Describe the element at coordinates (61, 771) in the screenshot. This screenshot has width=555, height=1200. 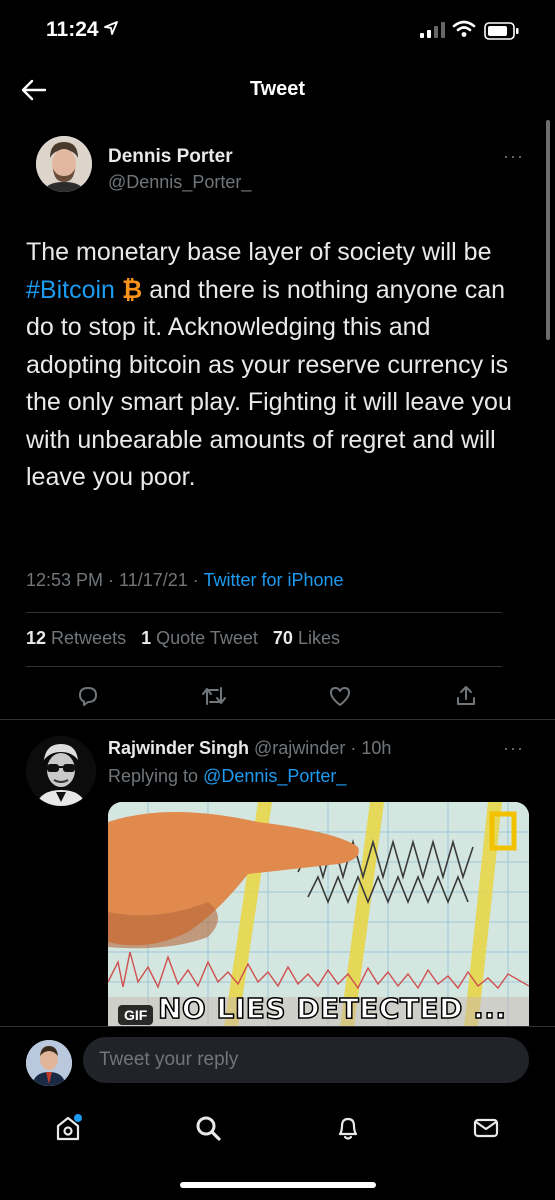
I see `reply-author-avatar` at that location.